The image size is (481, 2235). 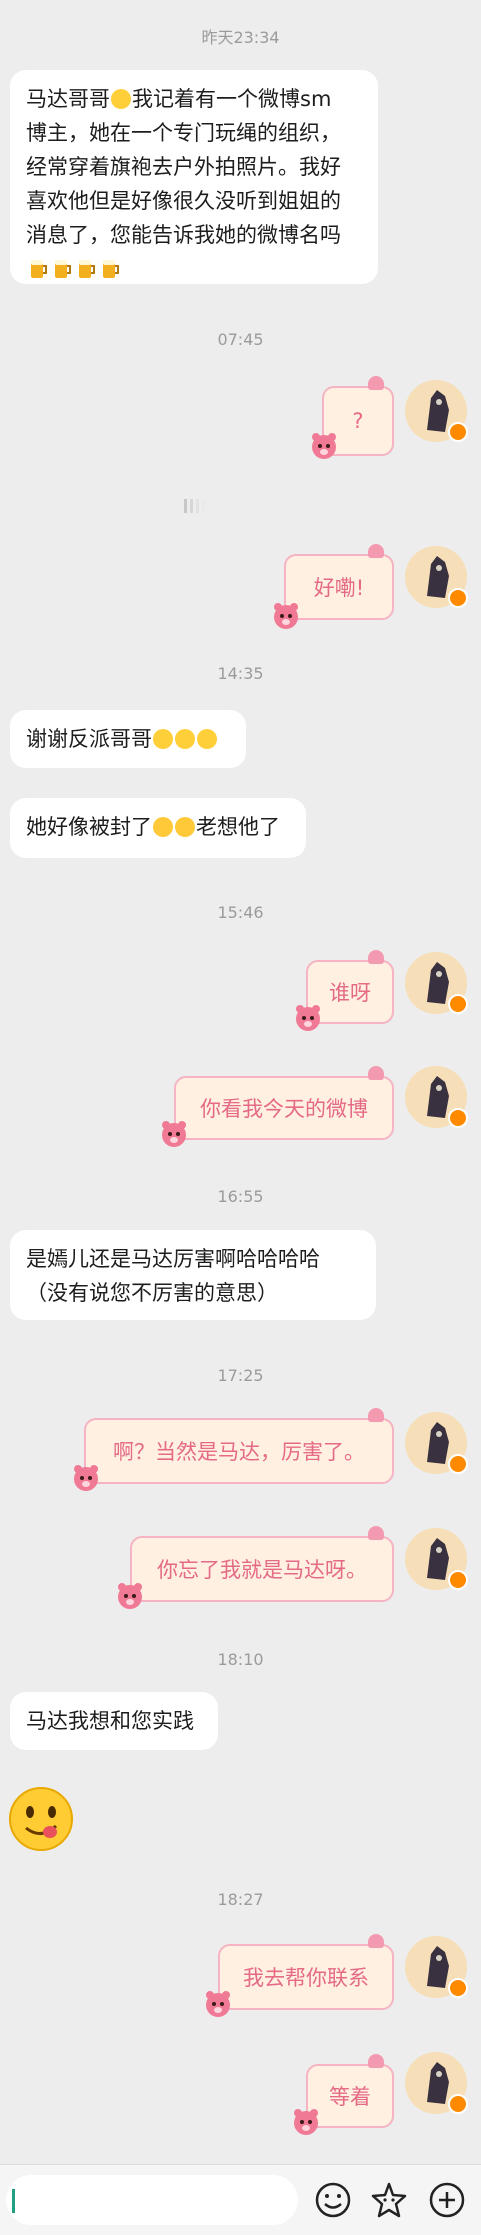 I want to click on outgoing-message: 你忘了我就是马达呀。, so click(x=262, y=1564).